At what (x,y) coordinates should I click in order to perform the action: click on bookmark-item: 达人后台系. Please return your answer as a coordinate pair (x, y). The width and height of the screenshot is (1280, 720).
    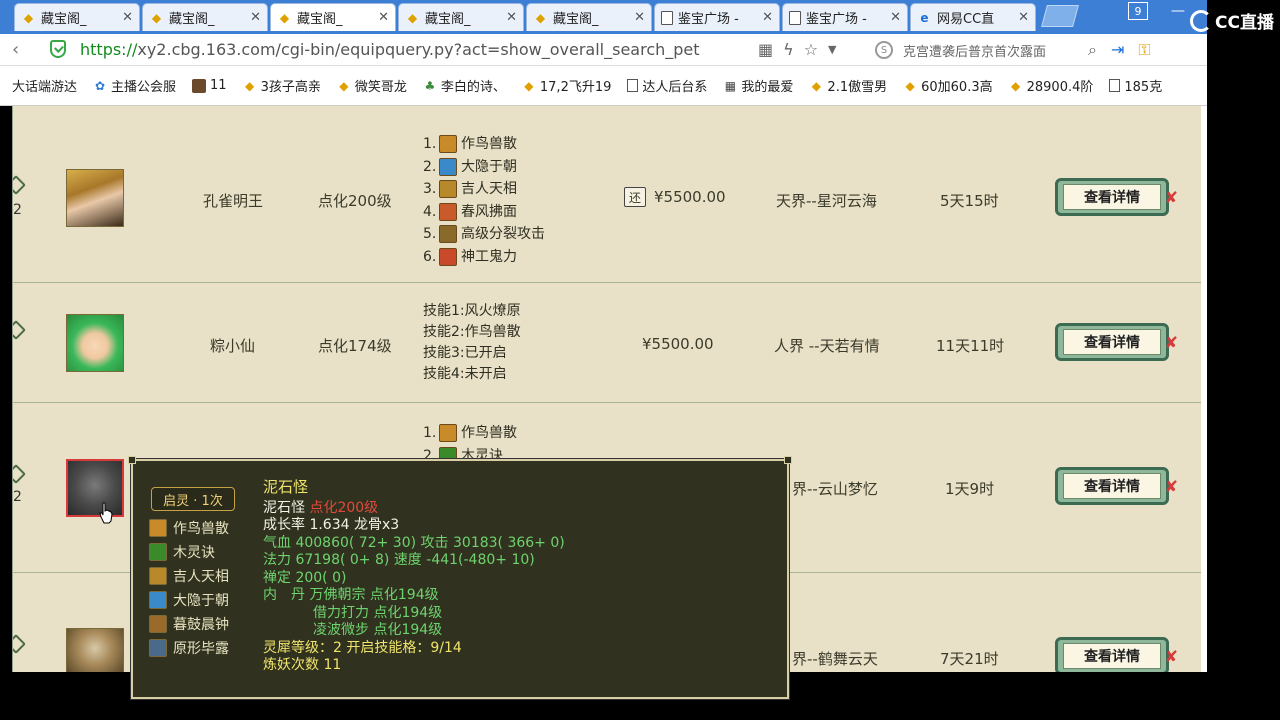
    Looking at the image, I should click on (667, 85).